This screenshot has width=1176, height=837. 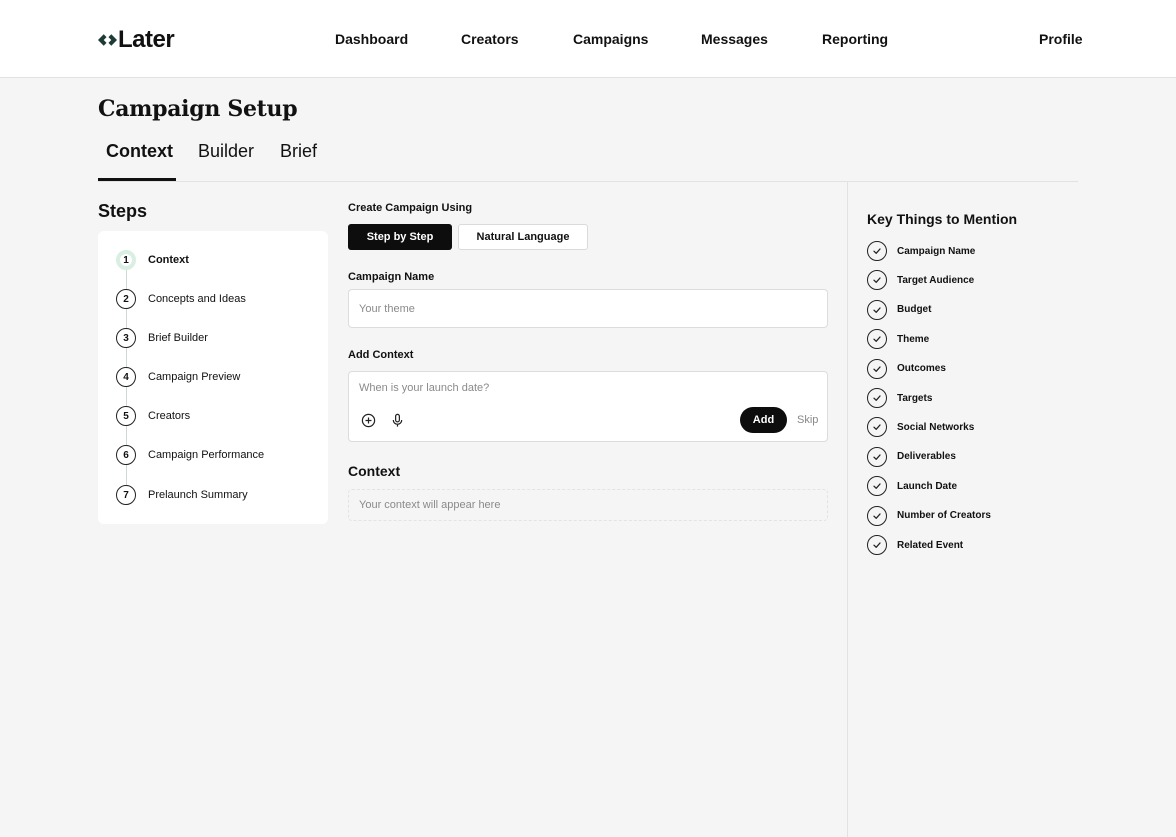 I want to click on key-thing-item: Outcomes, so click(x=906, y=368).